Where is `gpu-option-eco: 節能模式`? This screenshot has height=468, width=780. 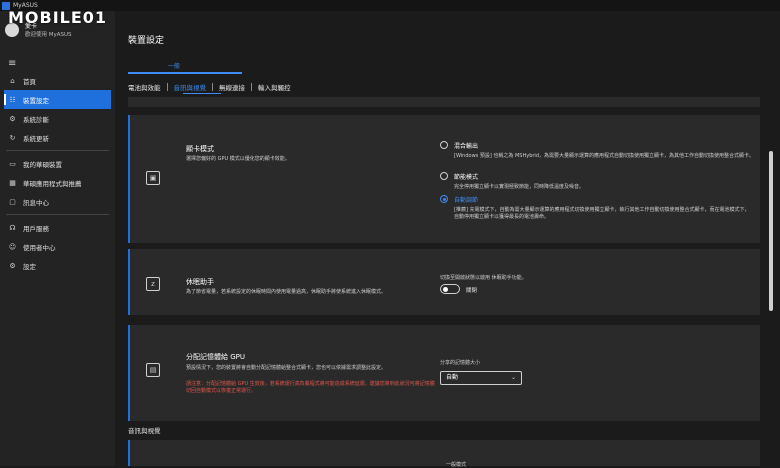 gpu-option-eco: 節能模式 is located at coordinates (459, 176).